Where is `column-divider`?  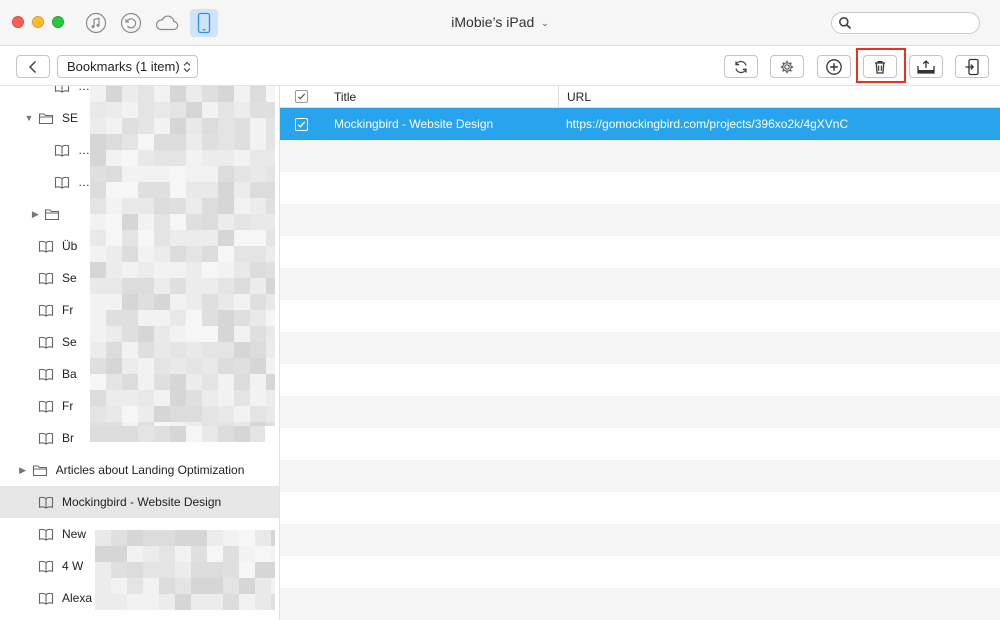 column-divider is located at coordinates (558, 97).